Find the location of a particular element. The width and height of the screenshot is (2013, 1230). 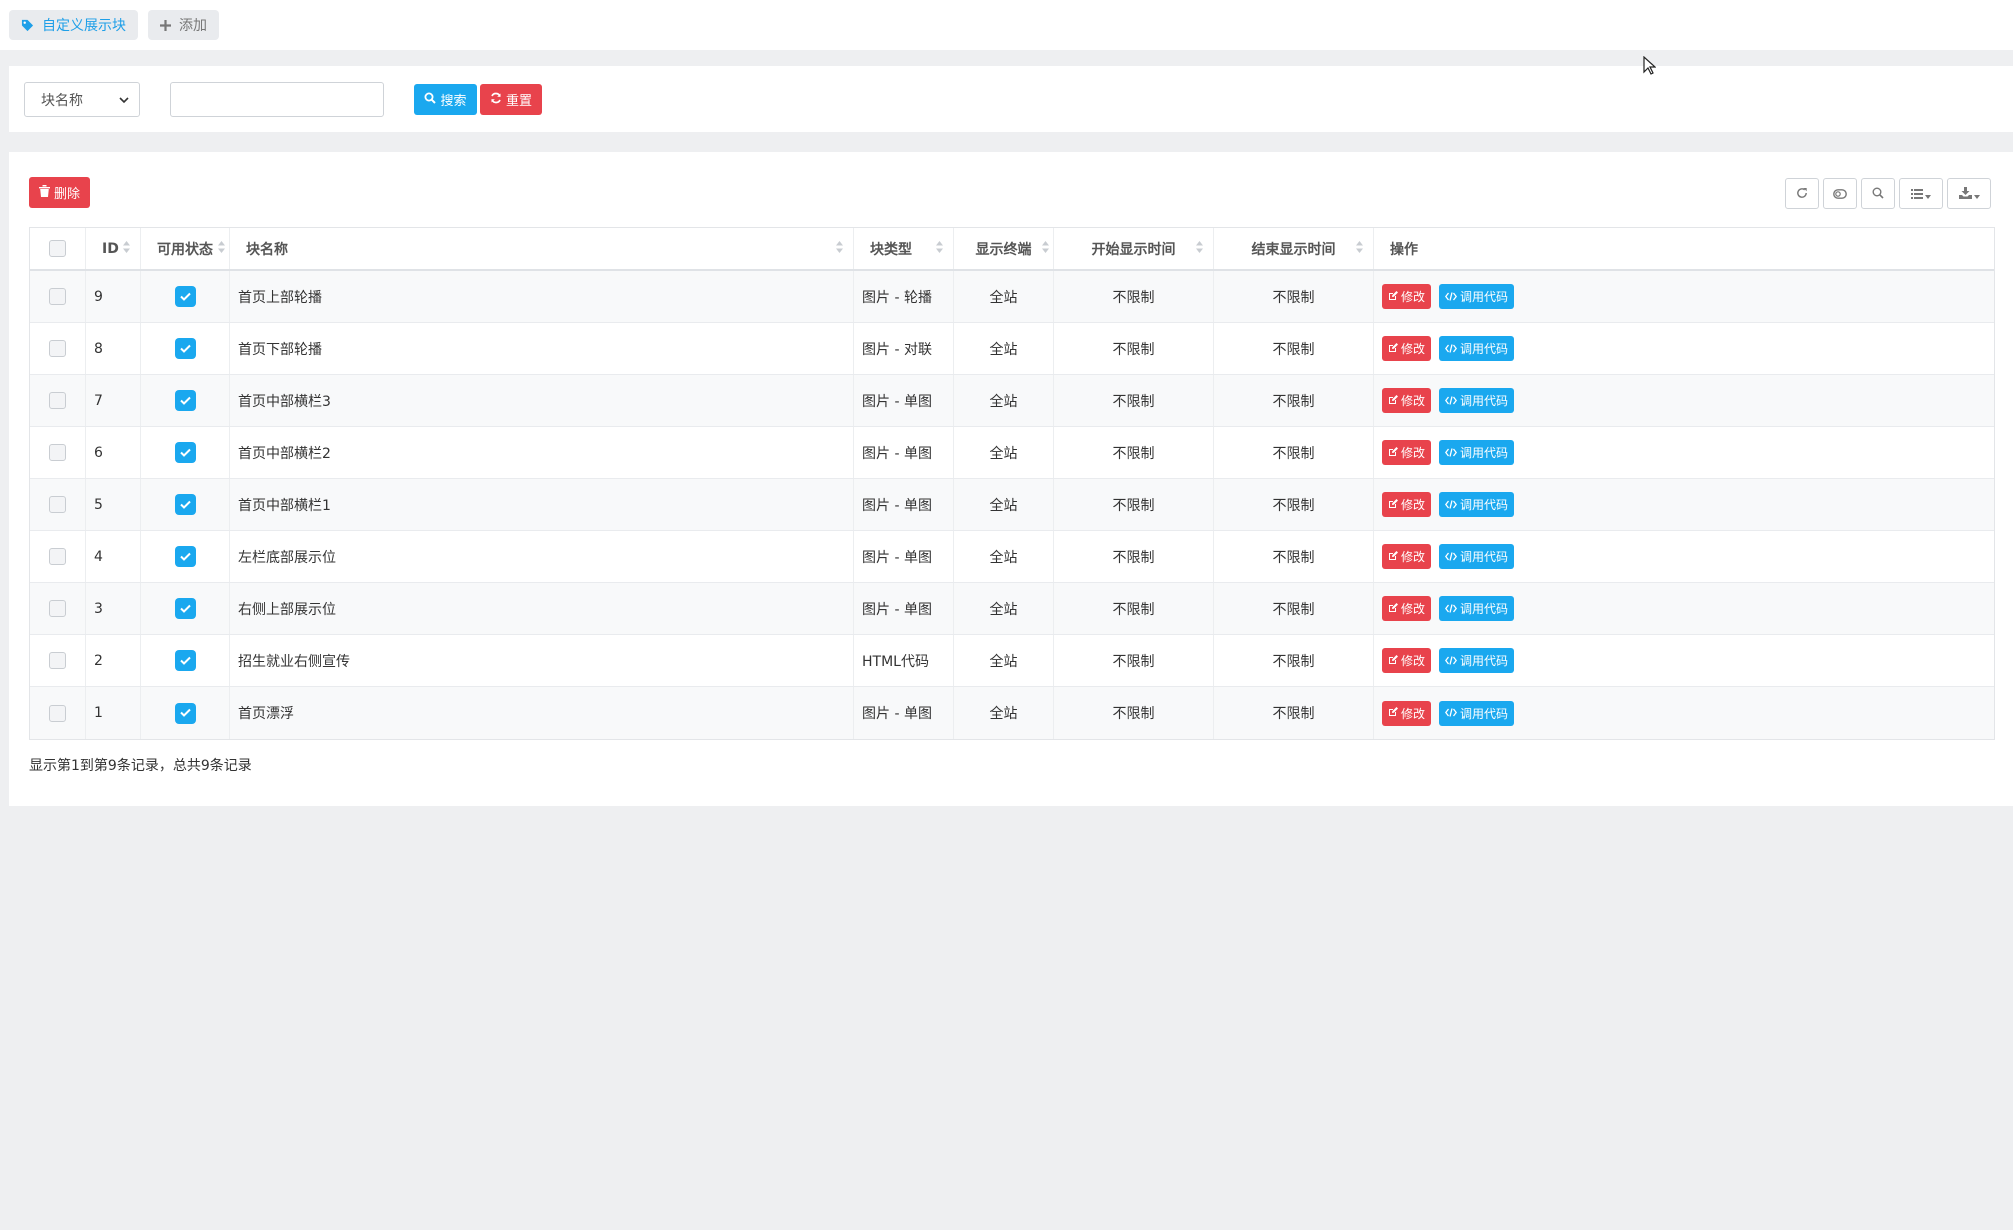

search-panel: 块名称 搜索 重置 is located at coordinates (1011, 99).